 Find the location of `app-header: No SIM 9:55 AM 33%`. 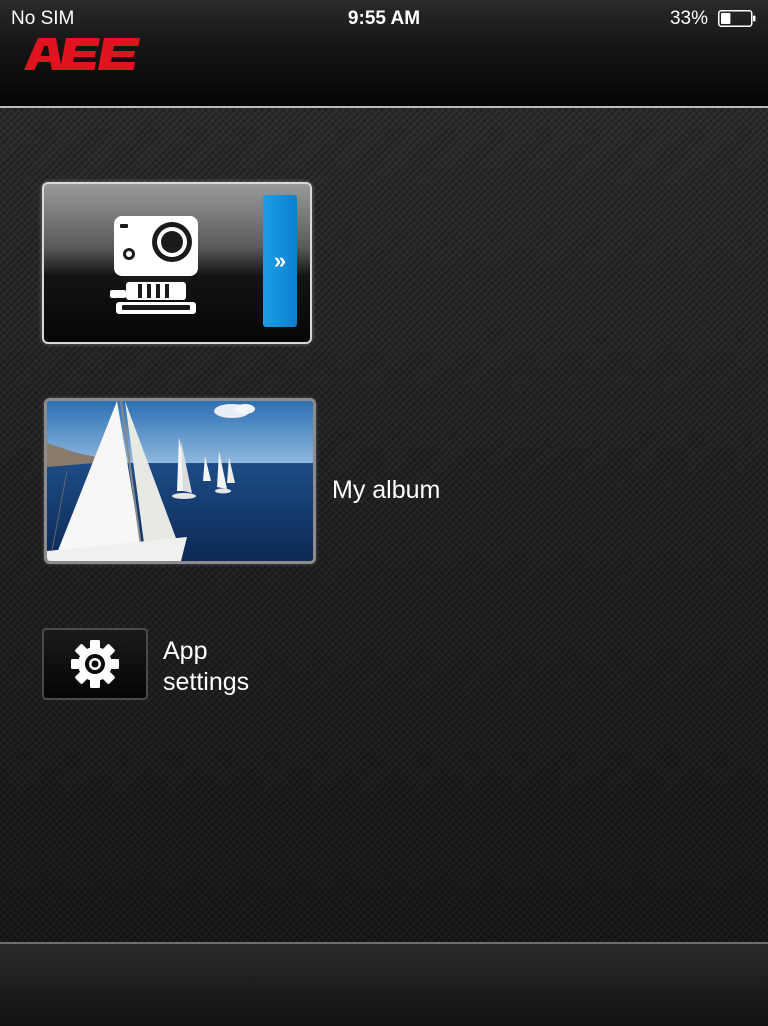

app-header: No SIM 9:55 AM 33% is located at coordinates (384, 54).